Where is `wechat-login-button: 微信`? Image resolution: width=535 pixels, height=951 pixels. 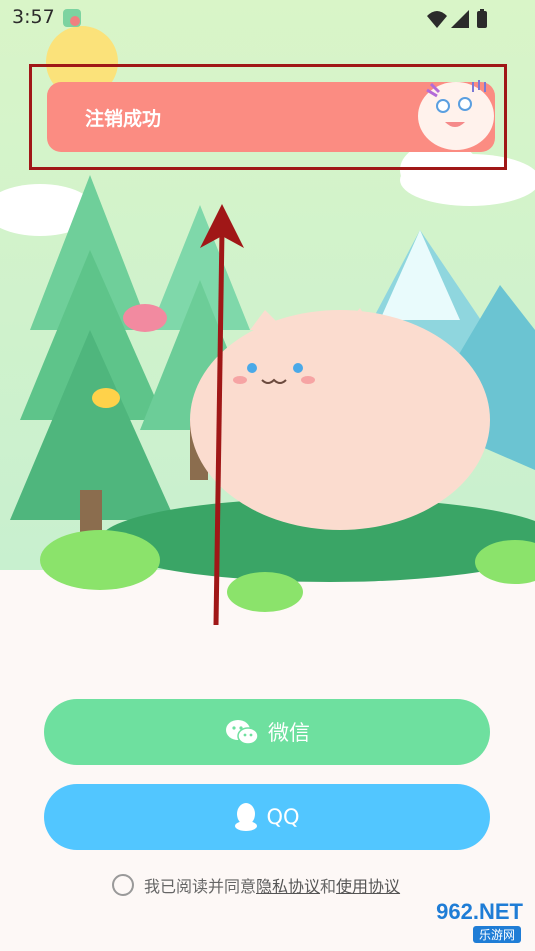
wechat-login-button: 微信 is located at coordinates (267, 732).